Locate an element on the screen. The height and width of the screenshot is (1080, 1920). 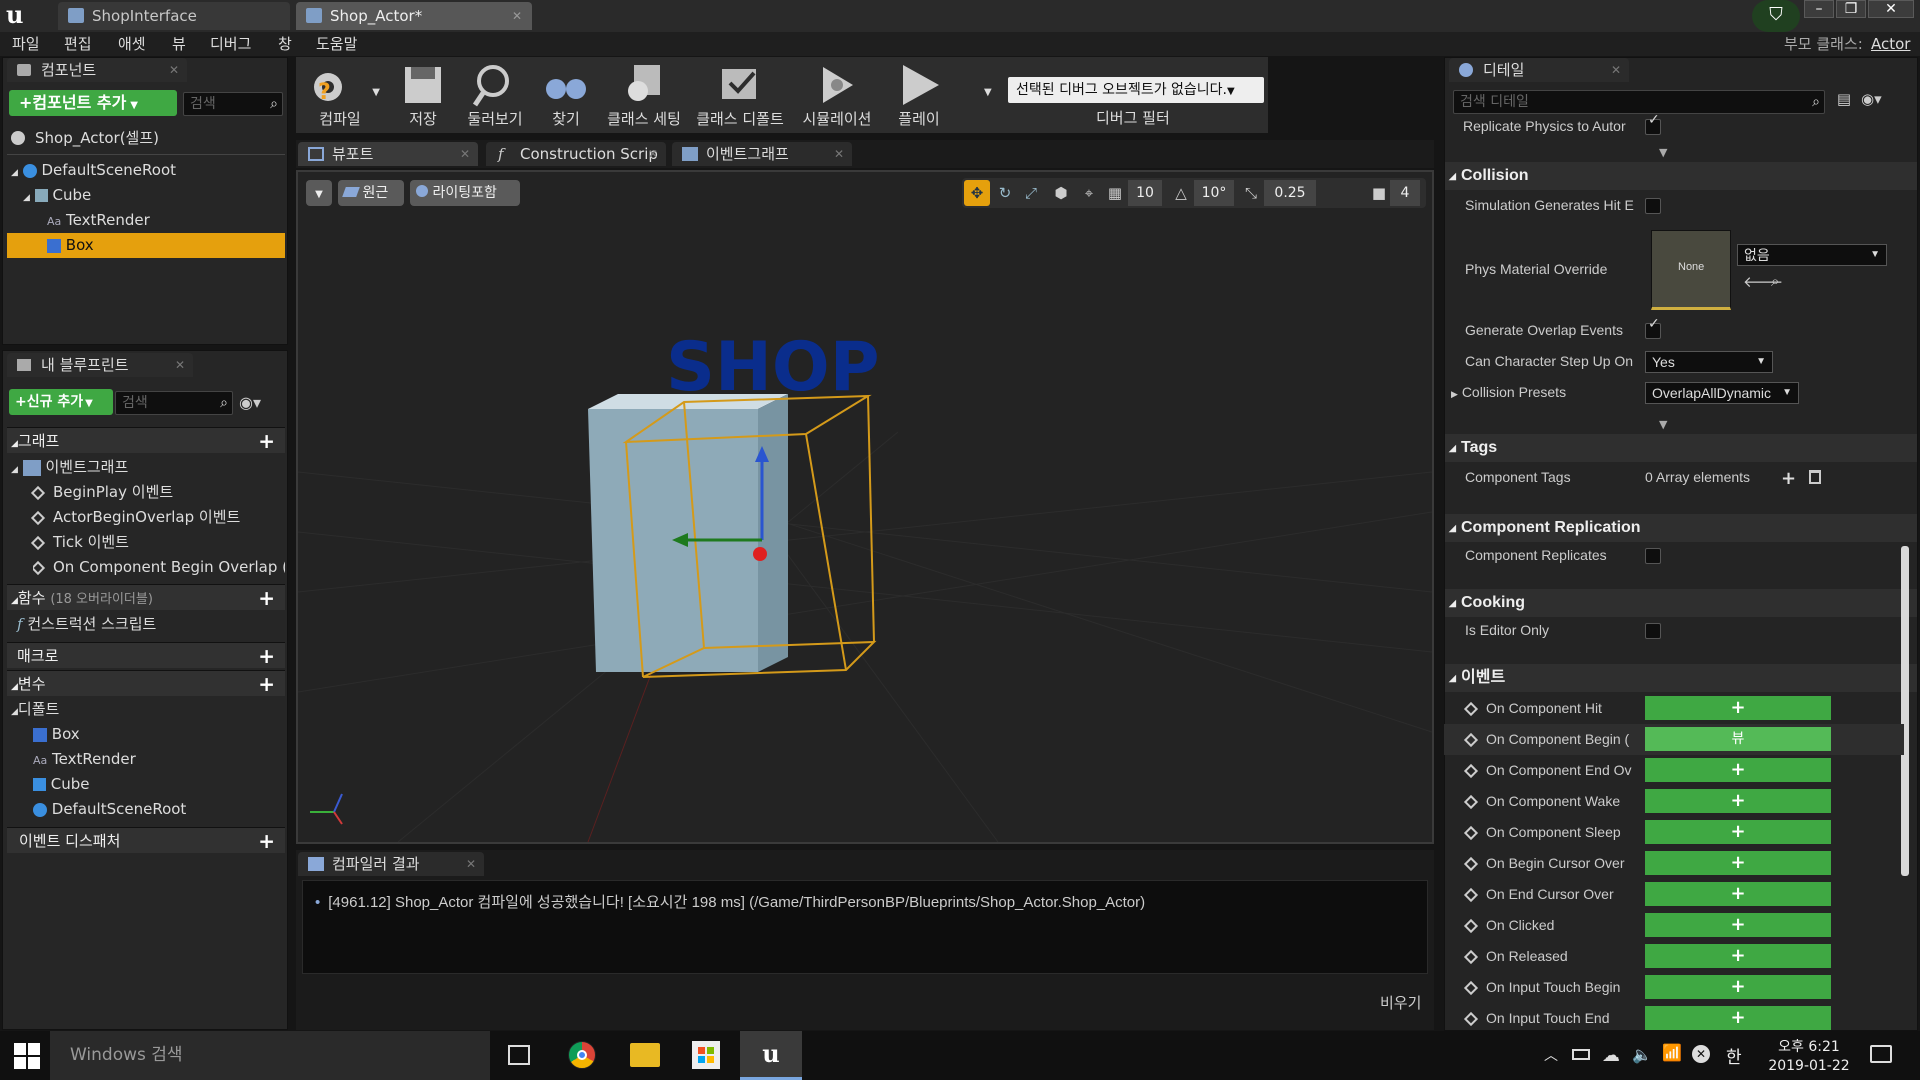
clock-time: 오후 6:21 is located at coordinates (1809, 1046).